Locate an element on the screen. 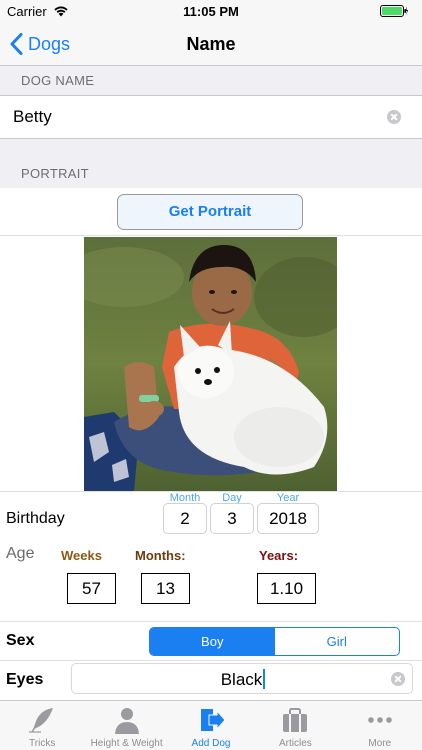 This screenshot has height=750, width=422. sex-segmented-control: Boy Girl is located at coordinates (274, 641).